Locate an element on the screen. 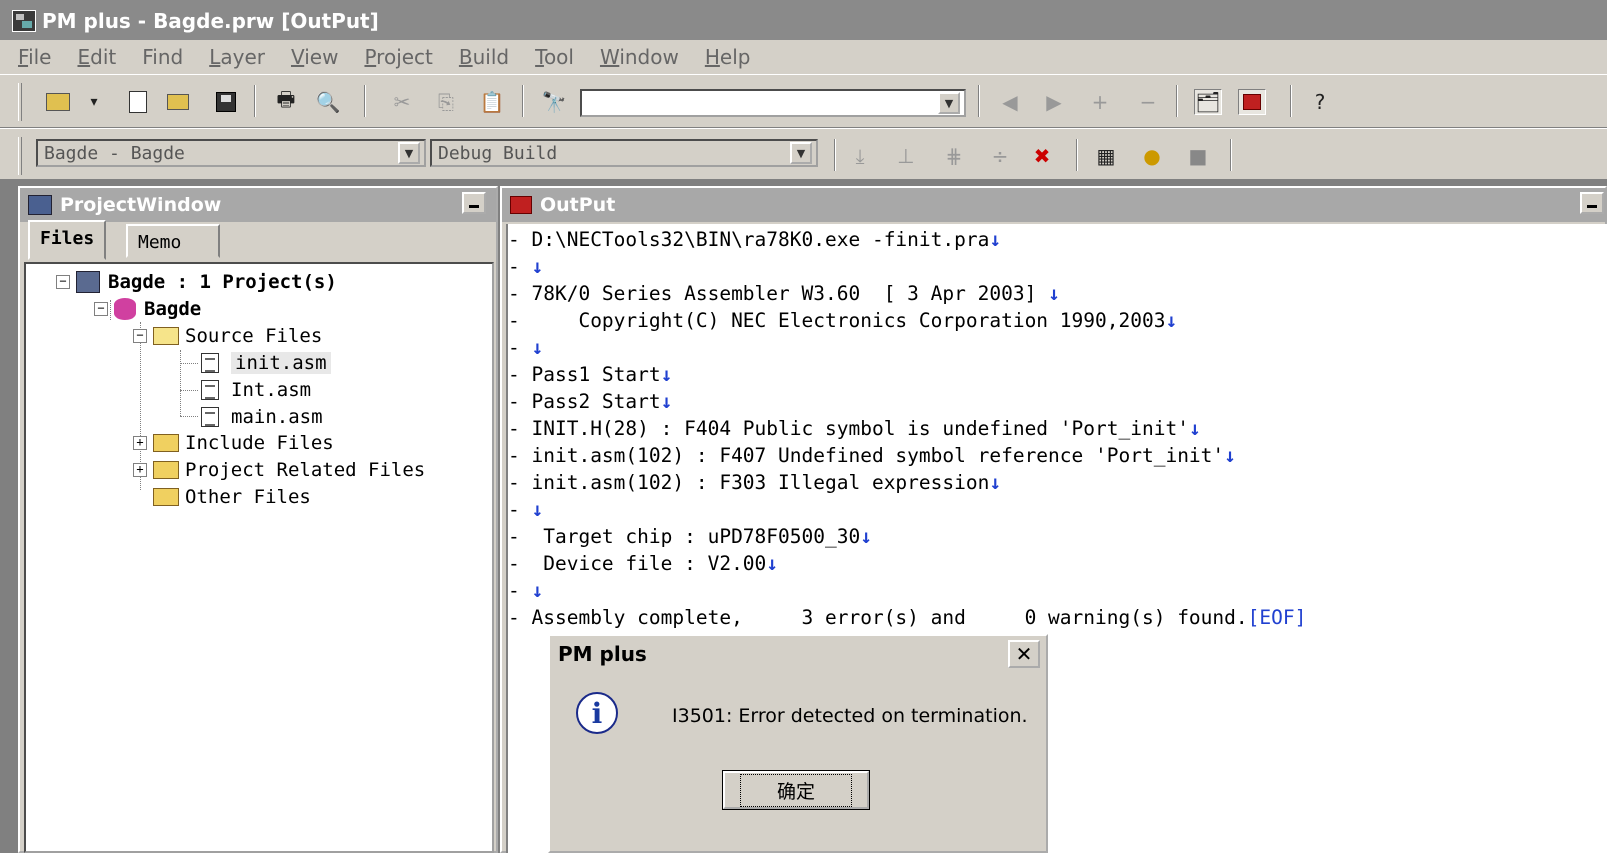  find-icon: 🔭 is located at coordinates (554, 102).